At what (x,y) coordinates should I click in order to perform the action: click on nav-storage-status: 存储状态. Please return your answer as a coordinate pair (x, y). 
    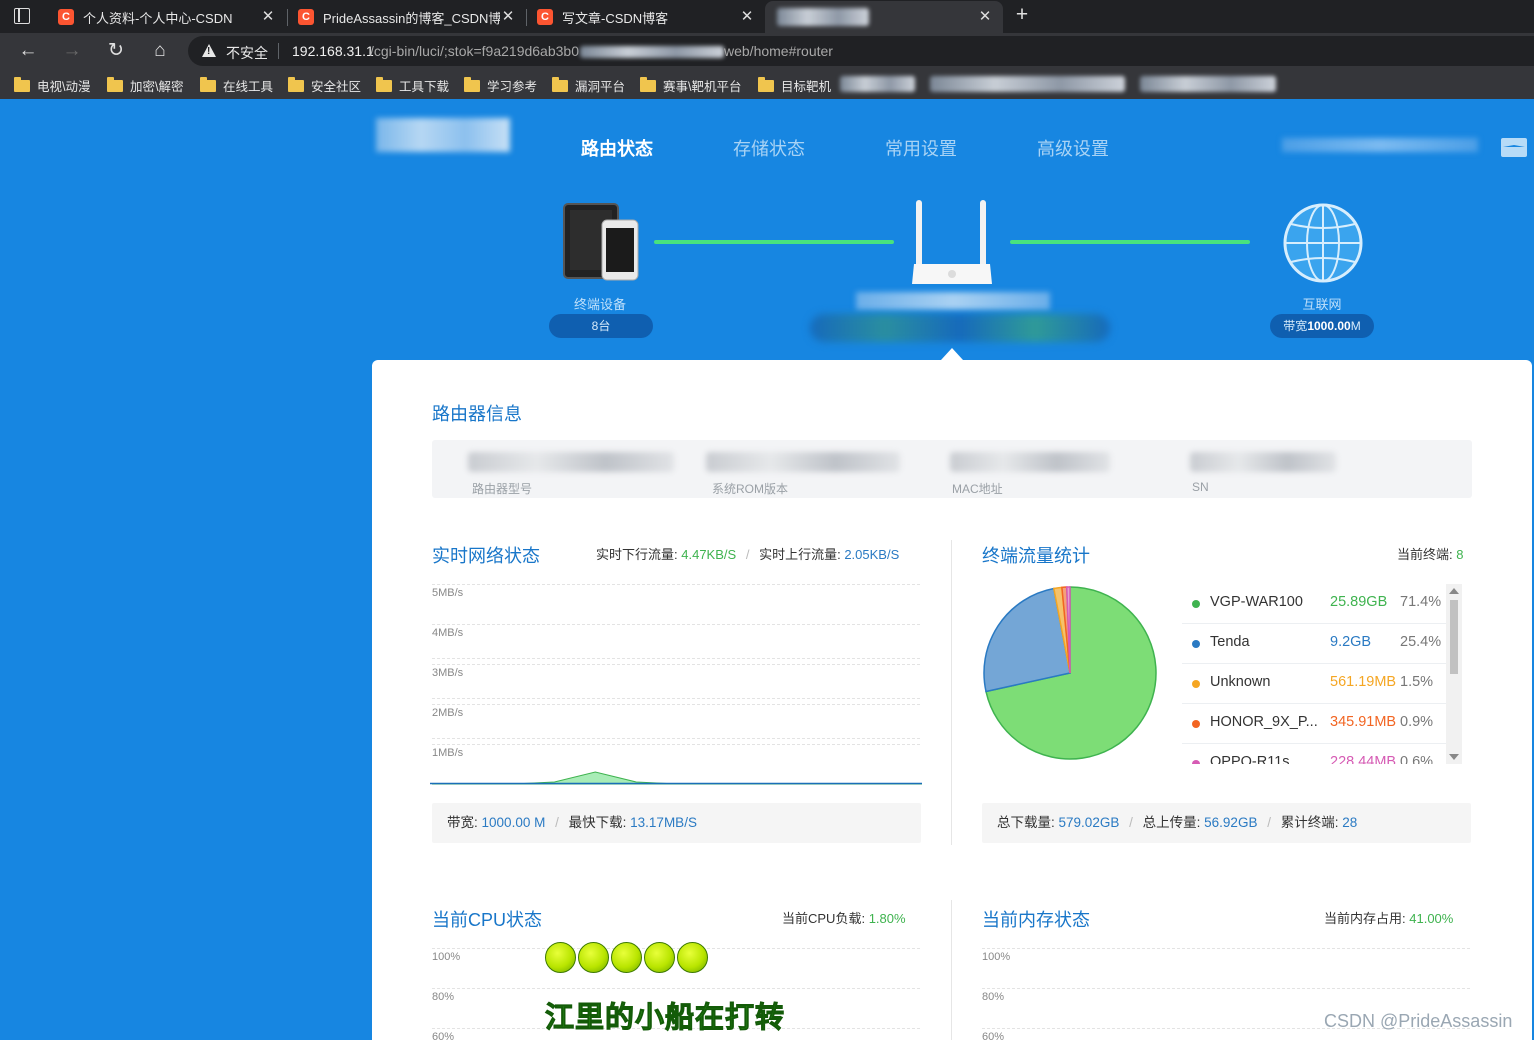
    Looking at the image, I should click on (769, 148).